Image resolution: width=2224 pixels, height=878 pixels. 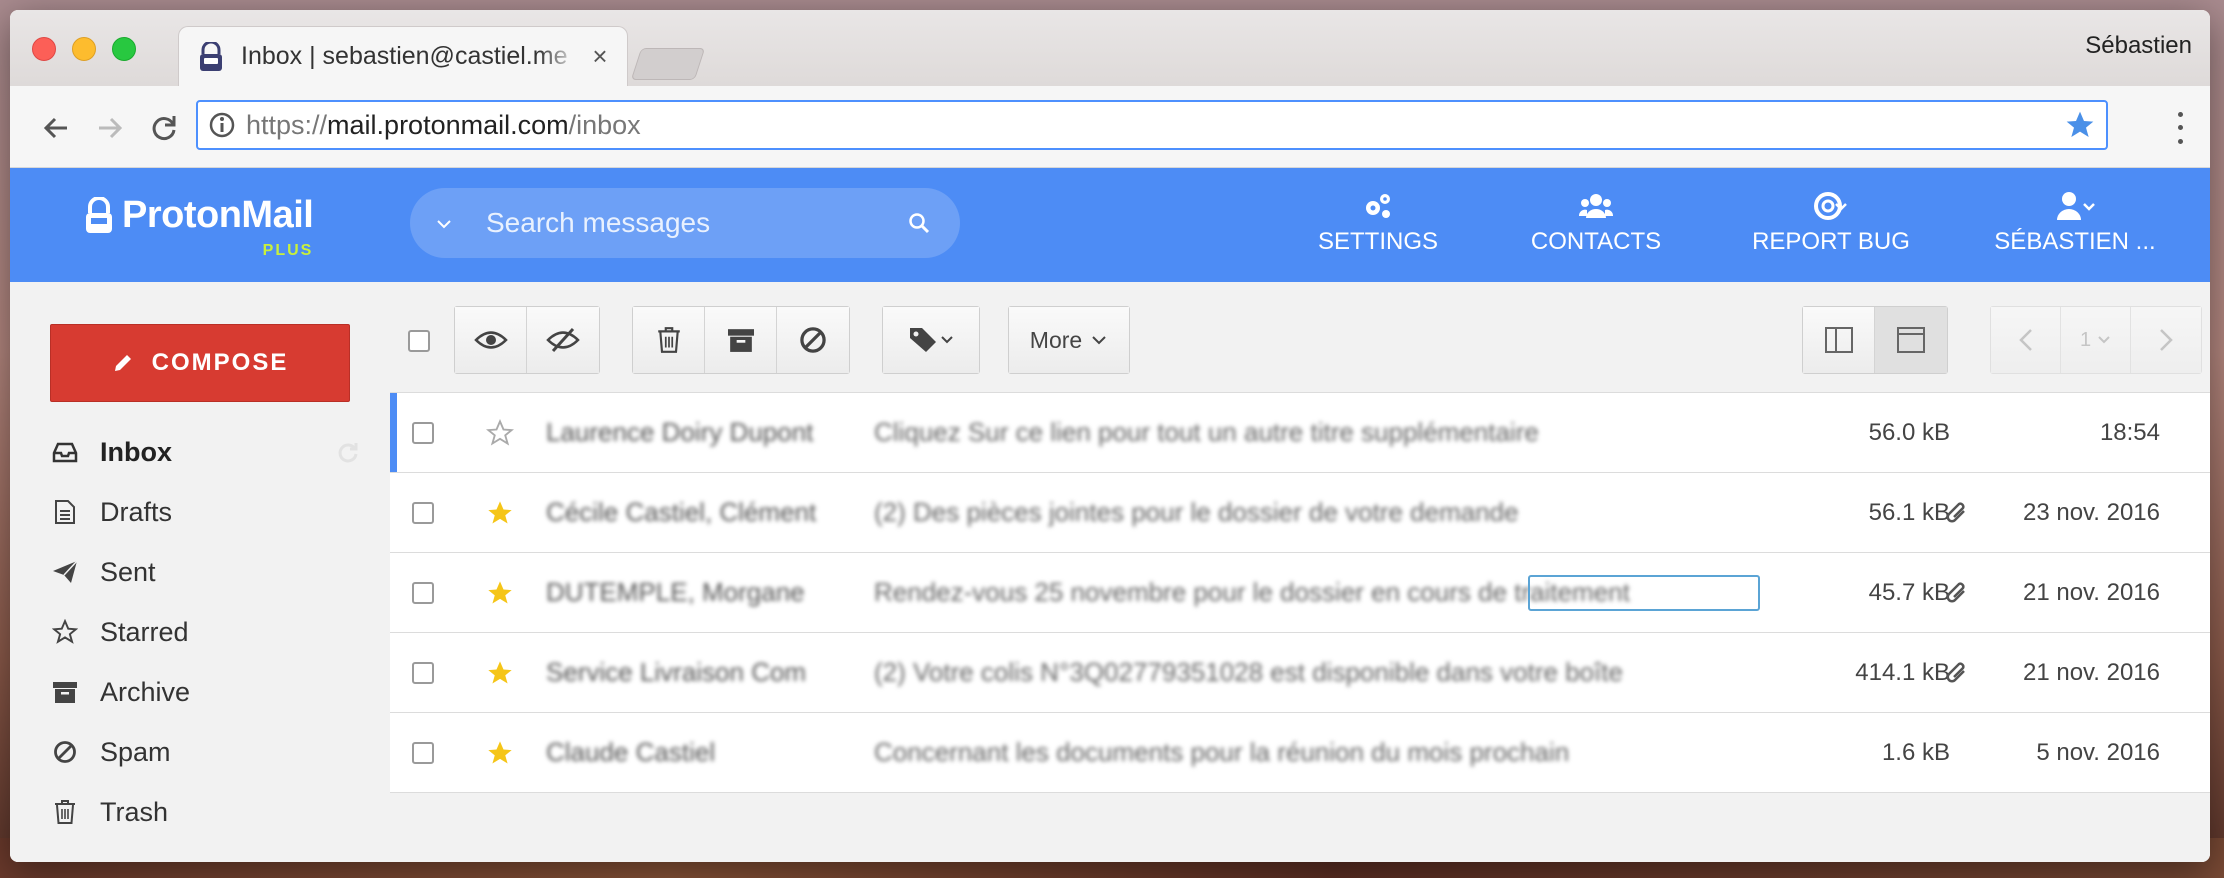 What do you see at coordinates (1909, 512) in the screenshot?
I see `message-size: 56.1 kB` at bounding box center [1909, 512].